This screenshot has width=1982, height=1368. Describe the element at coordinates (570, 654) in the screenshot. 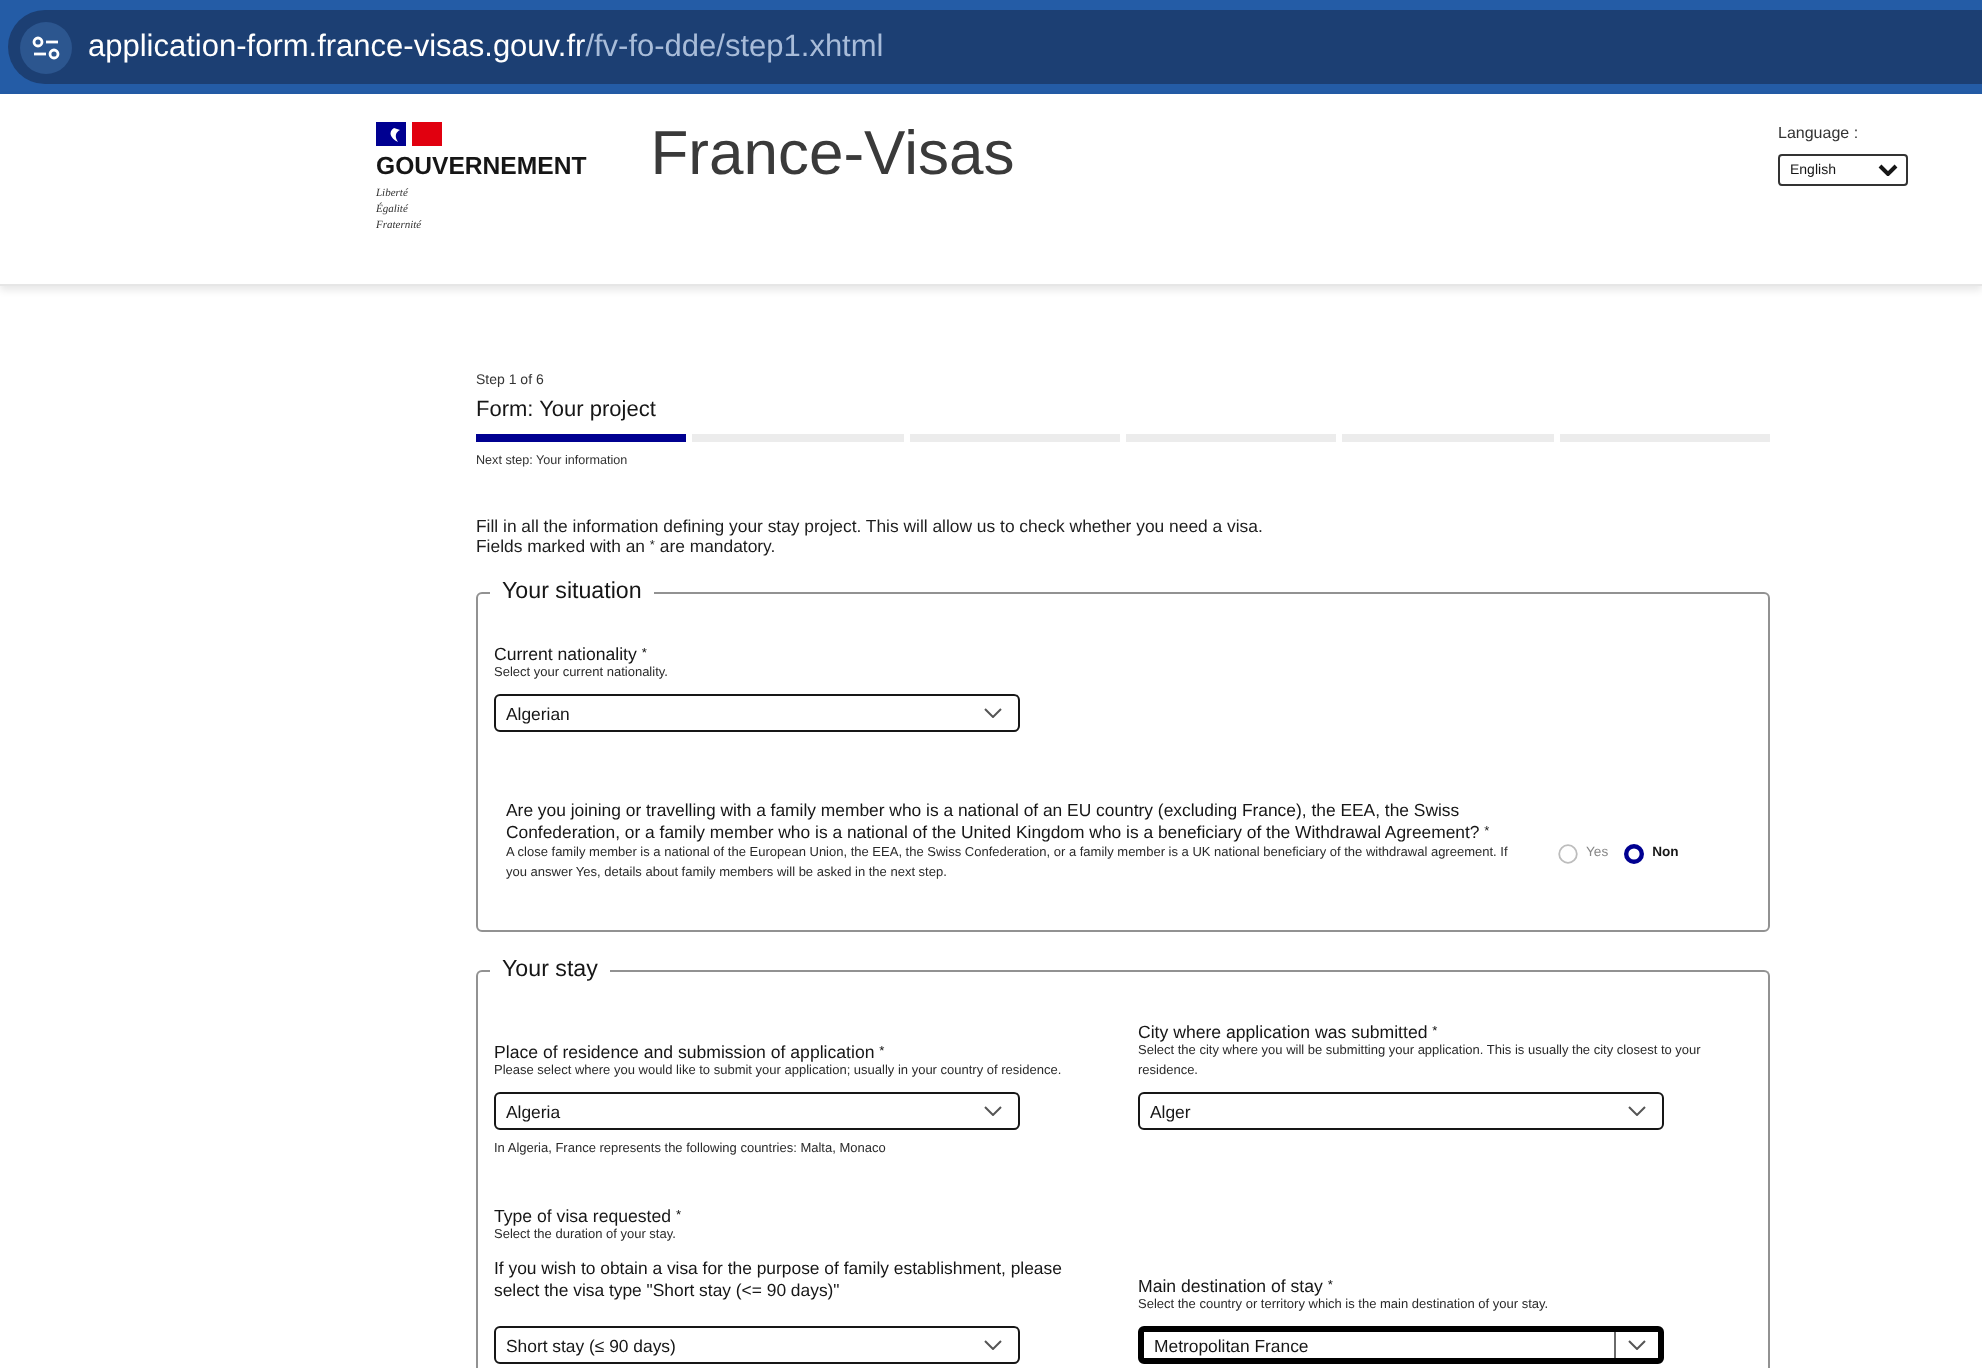

I see `field-label: Current nationality $^{*}$` at that location.